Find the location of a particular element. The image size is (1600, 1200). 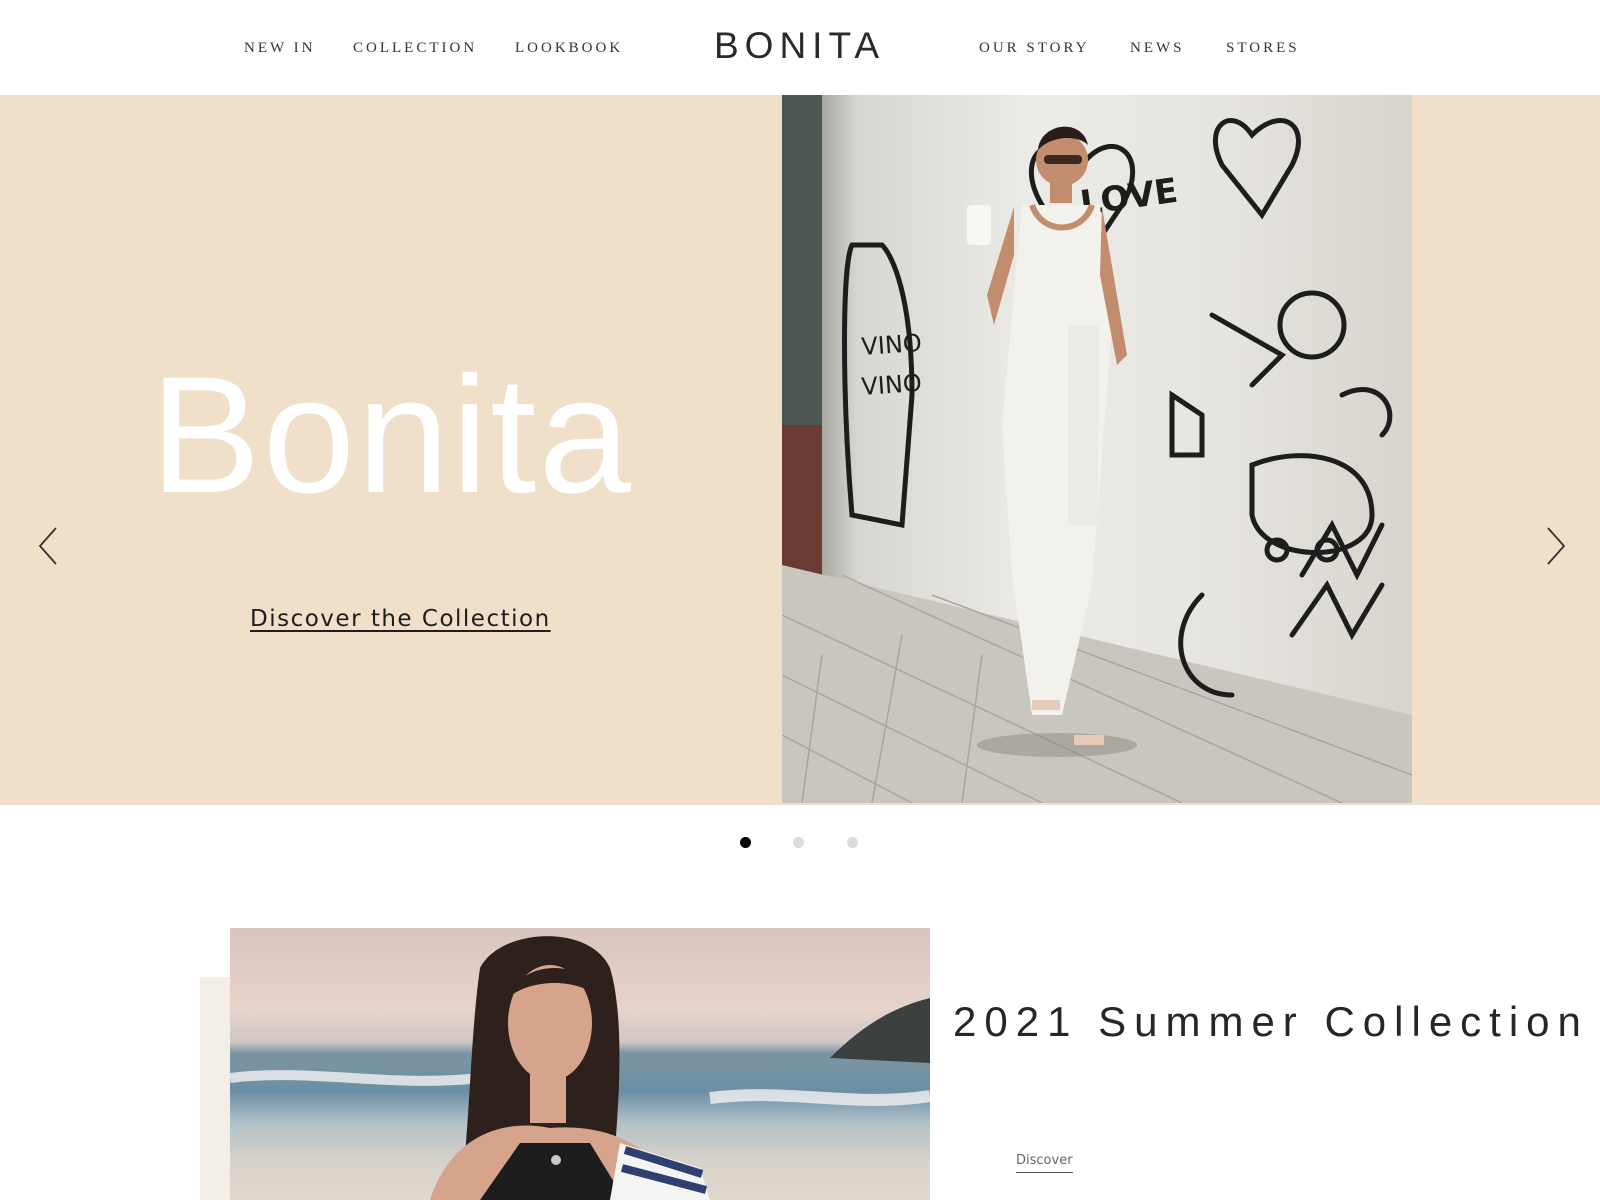

nav-our-story: OUR STORY is located at coordinates (1034, 48).